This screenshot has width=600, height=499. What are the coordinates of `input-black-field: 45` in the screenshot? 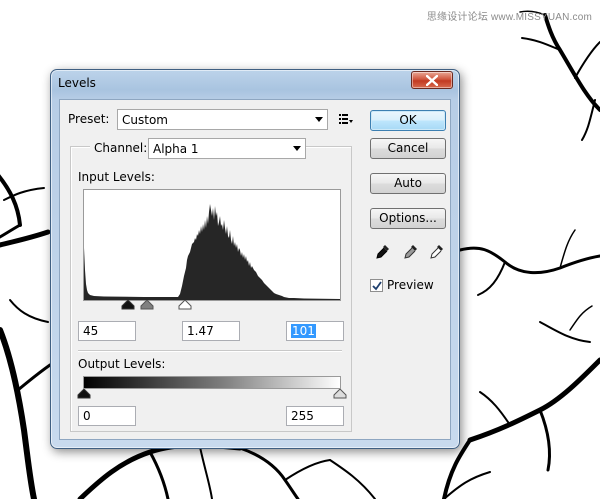 It's located at (107, 331).